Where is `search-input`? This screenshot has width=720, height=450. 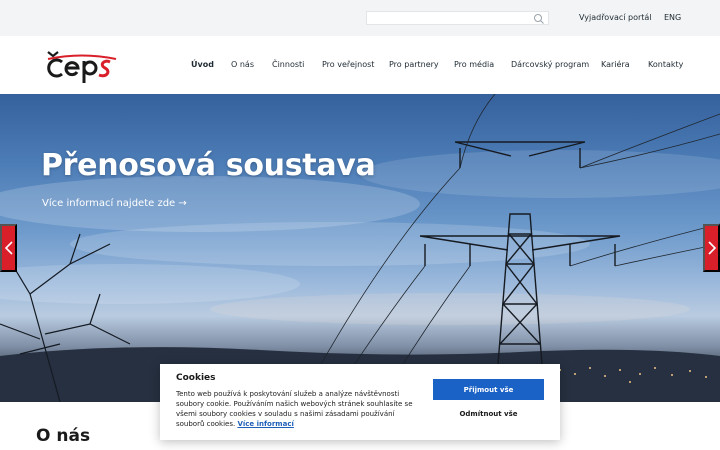 search-input is located at coordinates (451, 18).